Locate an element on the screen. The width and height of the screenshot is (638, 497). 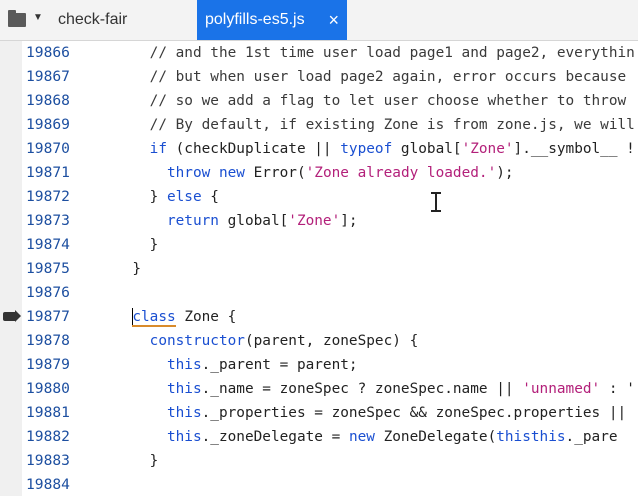
code-token: ); is located at coordinates (505, 173).